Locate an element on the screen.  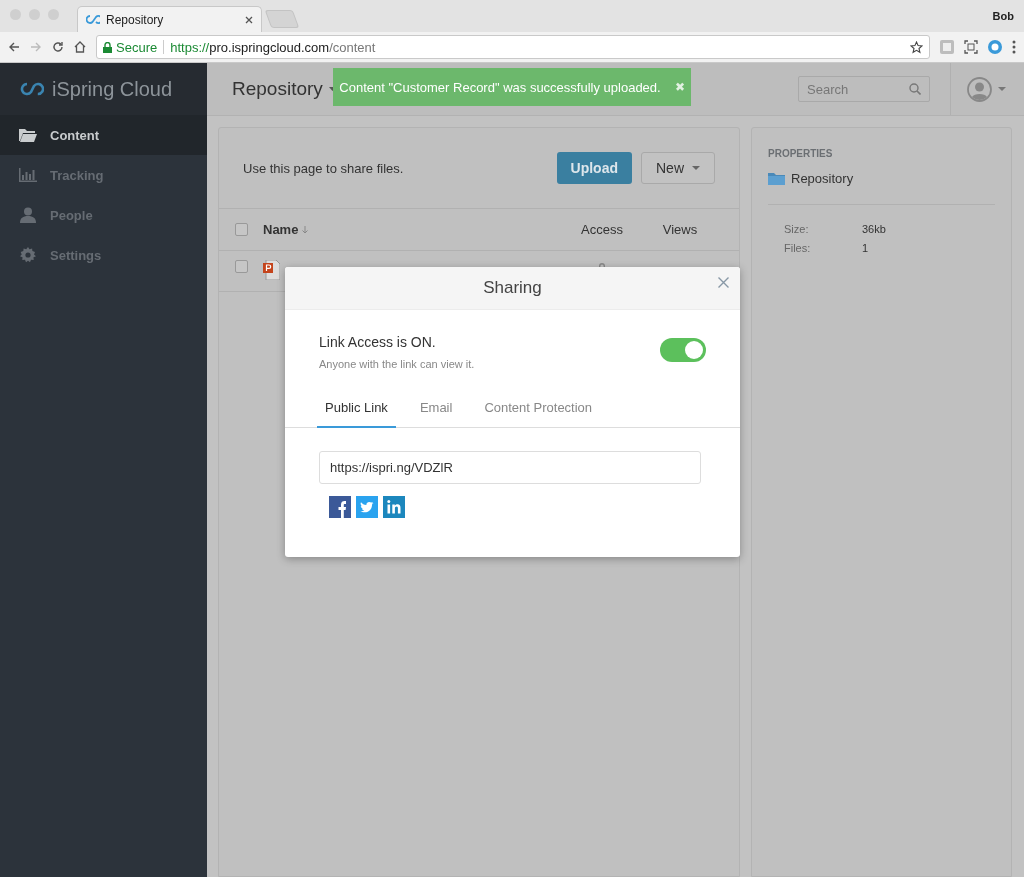
upload-button: Upload is located at coordinates (594, 168).